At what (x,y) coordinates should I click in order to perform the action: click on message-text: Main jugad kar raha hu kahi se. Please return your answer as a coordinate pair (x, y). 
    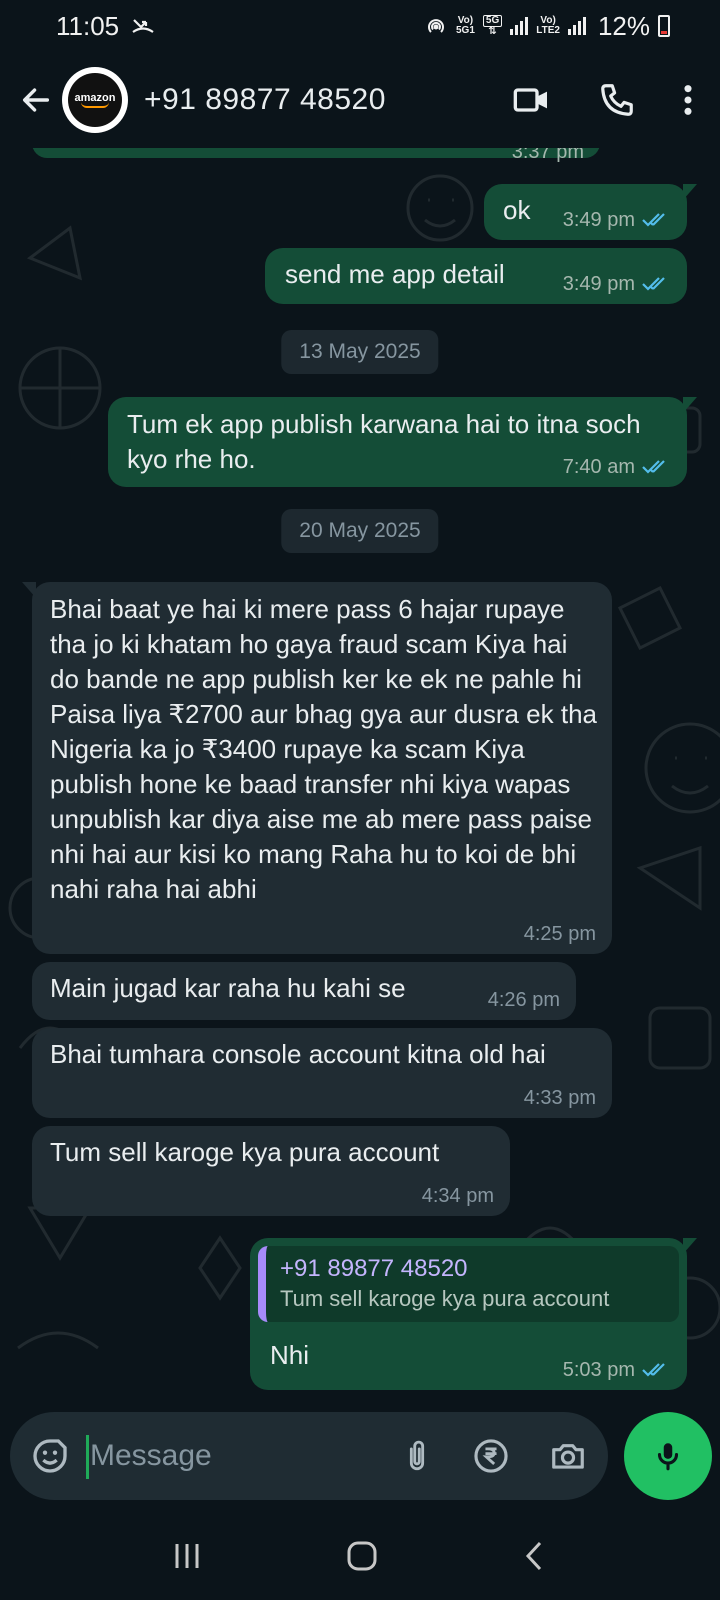
    Looking at the image, I should click on (228, 988).